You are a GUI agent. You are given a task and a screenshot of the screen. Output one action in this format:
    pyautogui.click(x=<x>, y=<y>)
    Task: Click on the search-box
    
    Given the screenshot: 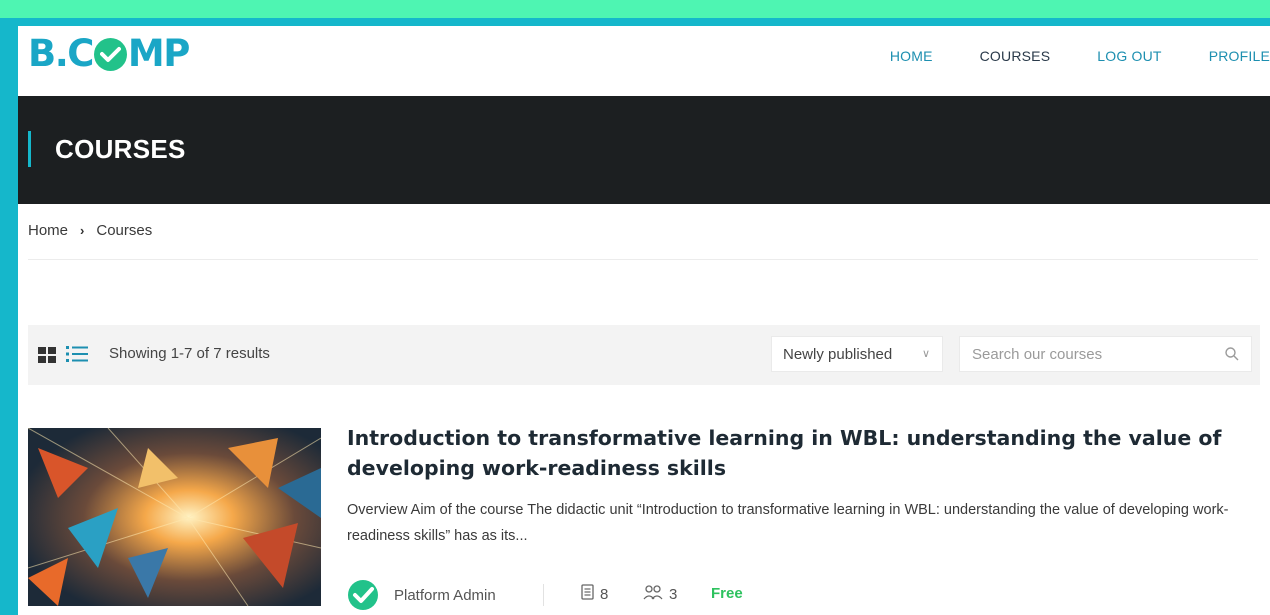 What is the action you would take?
    pyautogui.click(x=1105, y=354)
    